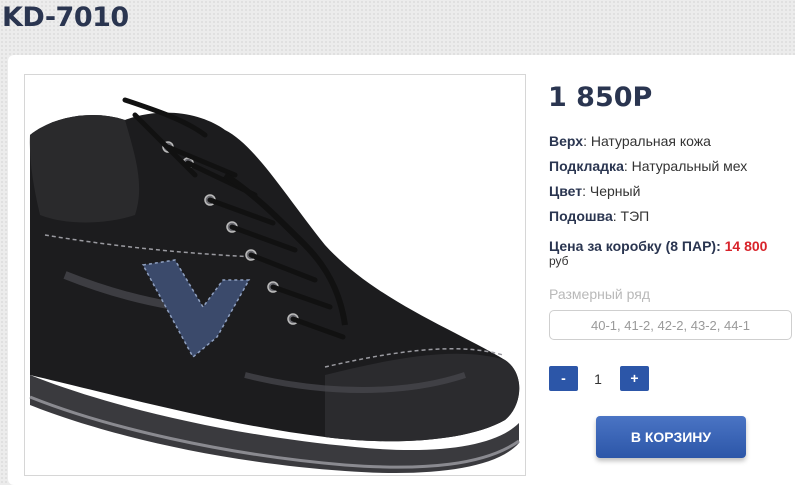 Image resolution: width=795 pixels, height=485 pixels. I want to click on size-range-label: Размерный ряд, so click(600, 294).